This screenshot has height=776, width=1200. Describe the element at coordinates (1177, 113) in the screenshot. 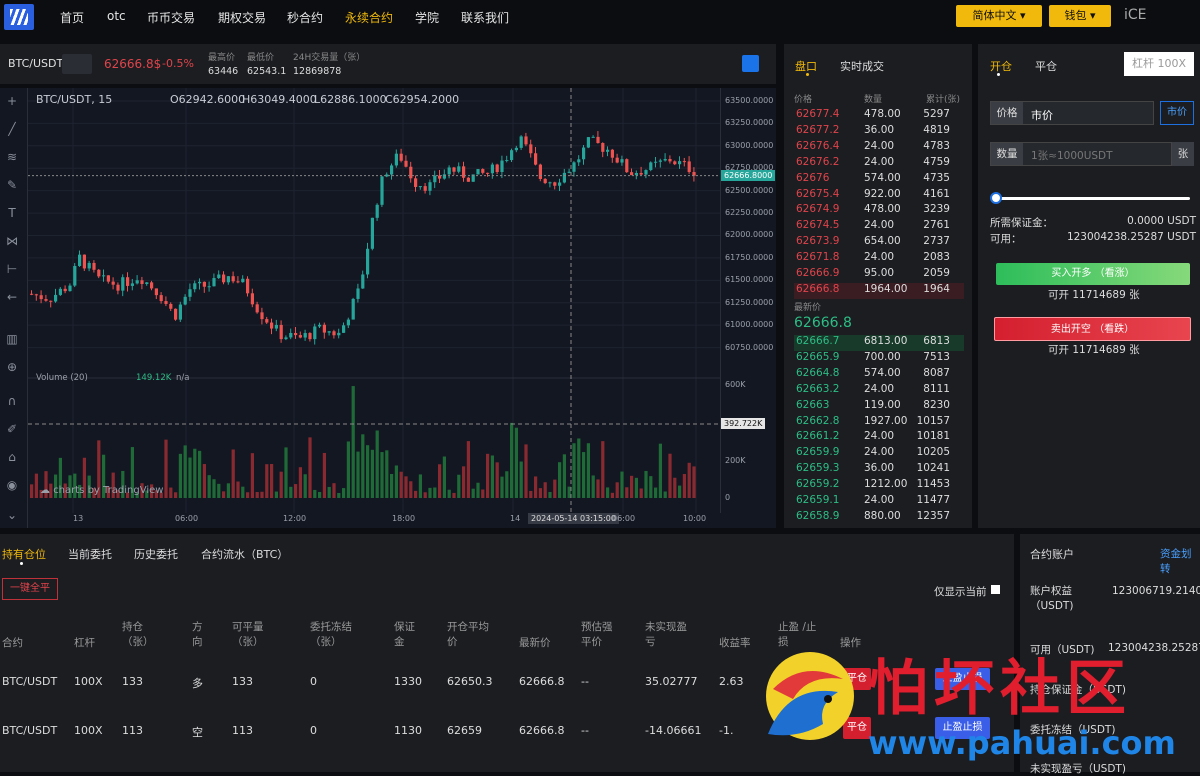

I see `market-price-button: 市价` at that location.